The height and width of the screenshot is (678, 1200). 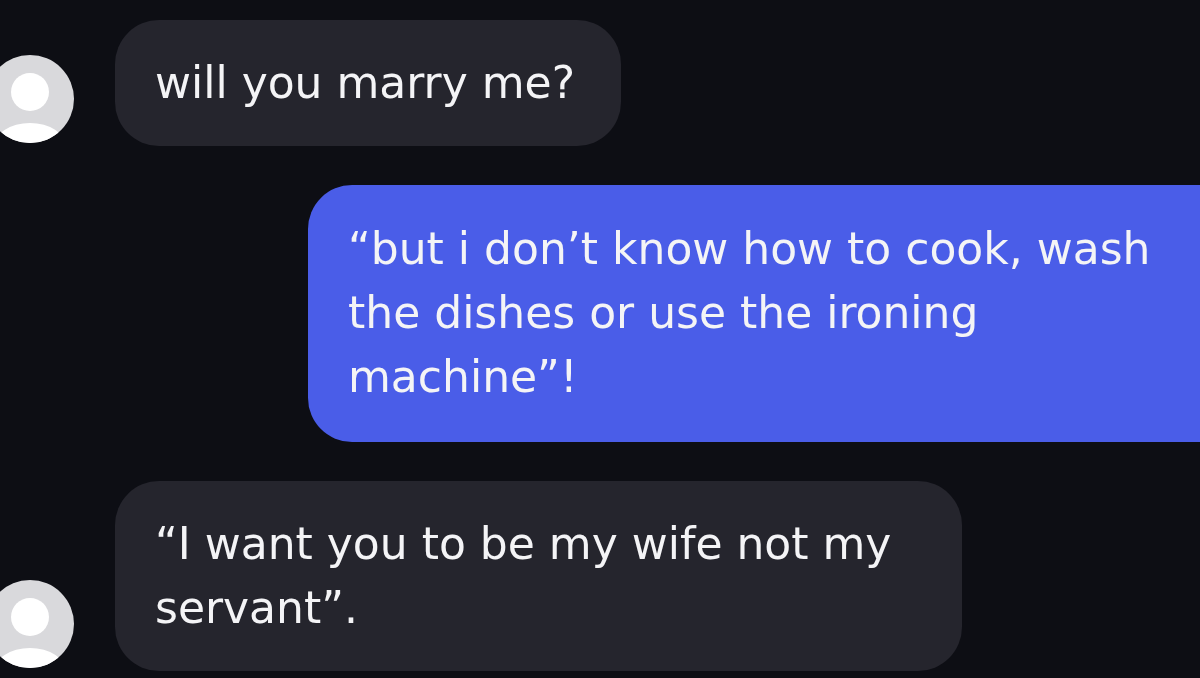 I want to click on message-text: “I want you to be my wife not my servant”., so click(x=524, y=576).